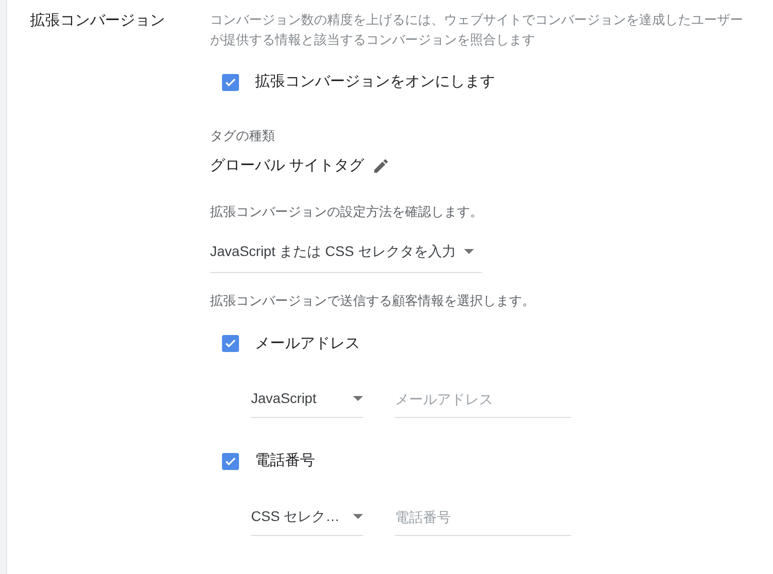 The height and width of the screenshot is (574, 773). I want to click on edit-icon, so click(381, 166).